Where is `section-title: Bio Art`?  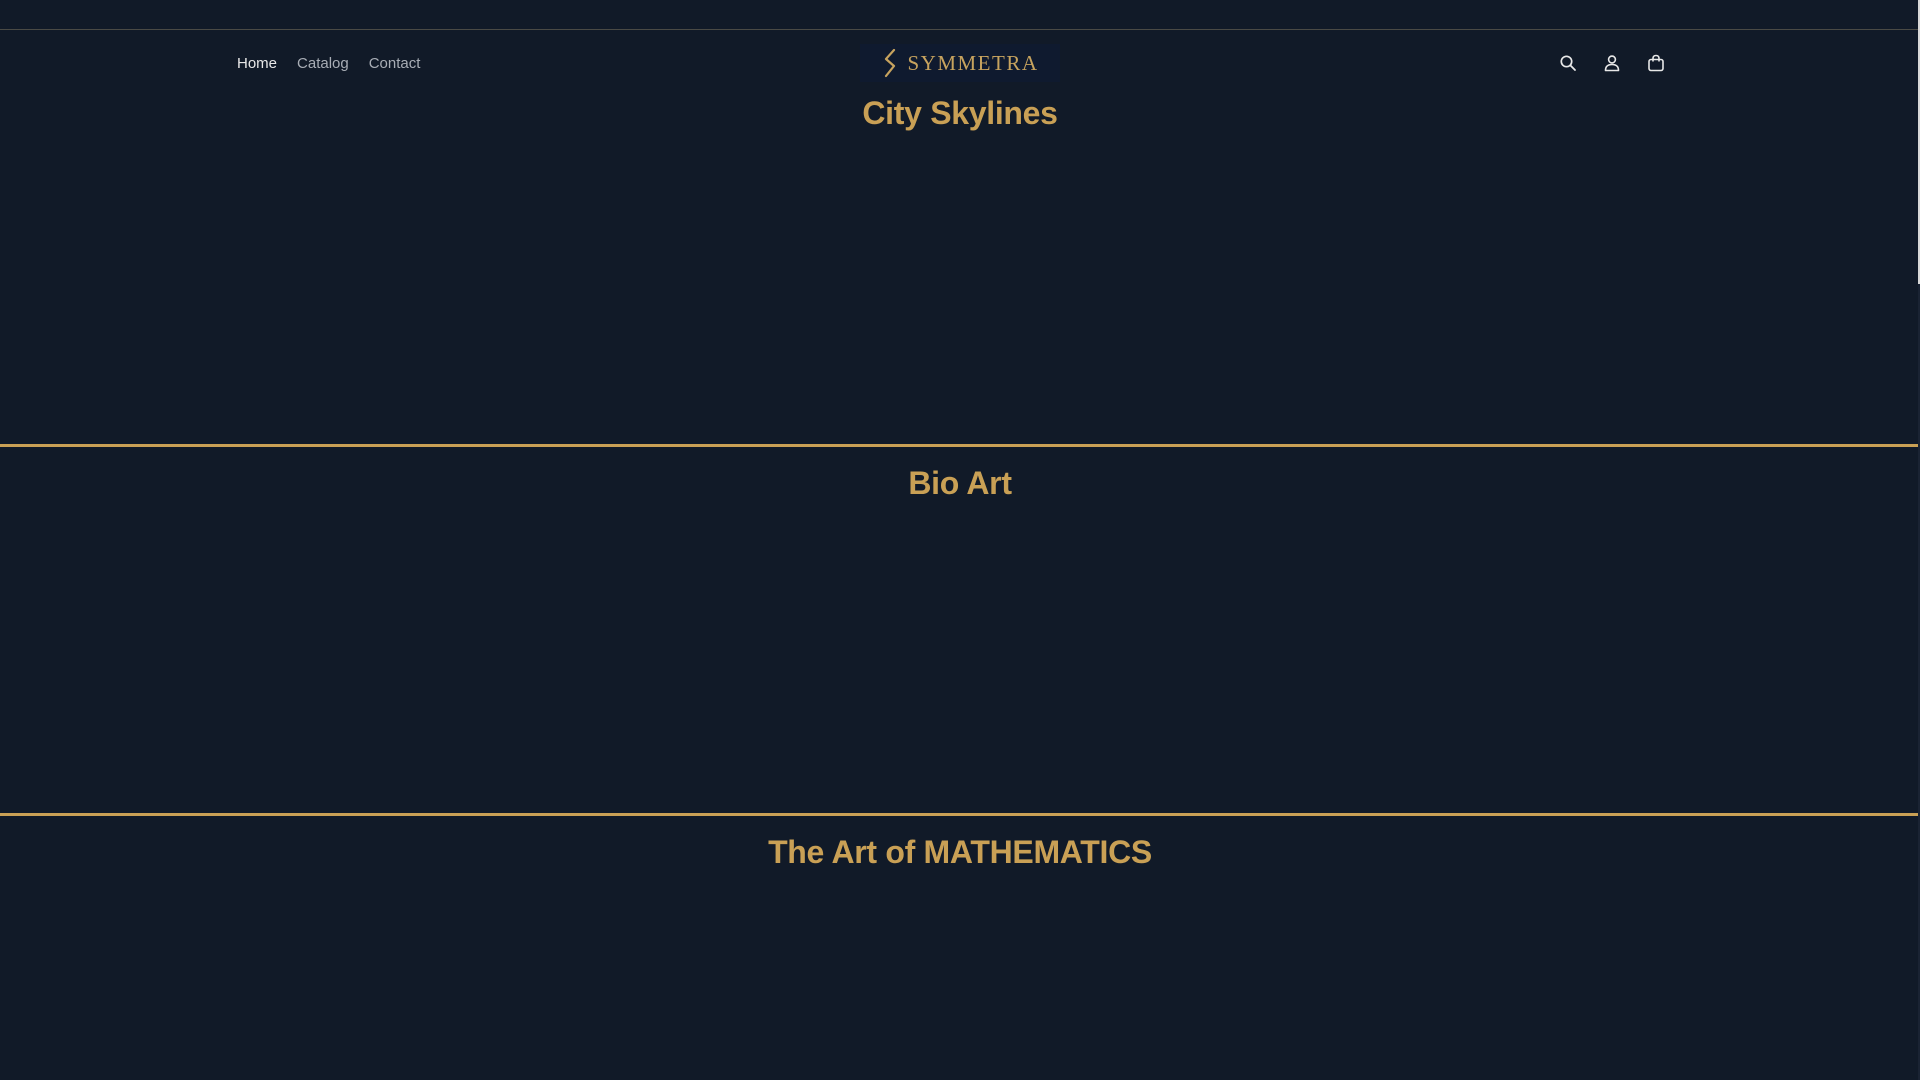 section-title: Bio Art is located at coordinates (960, 483).